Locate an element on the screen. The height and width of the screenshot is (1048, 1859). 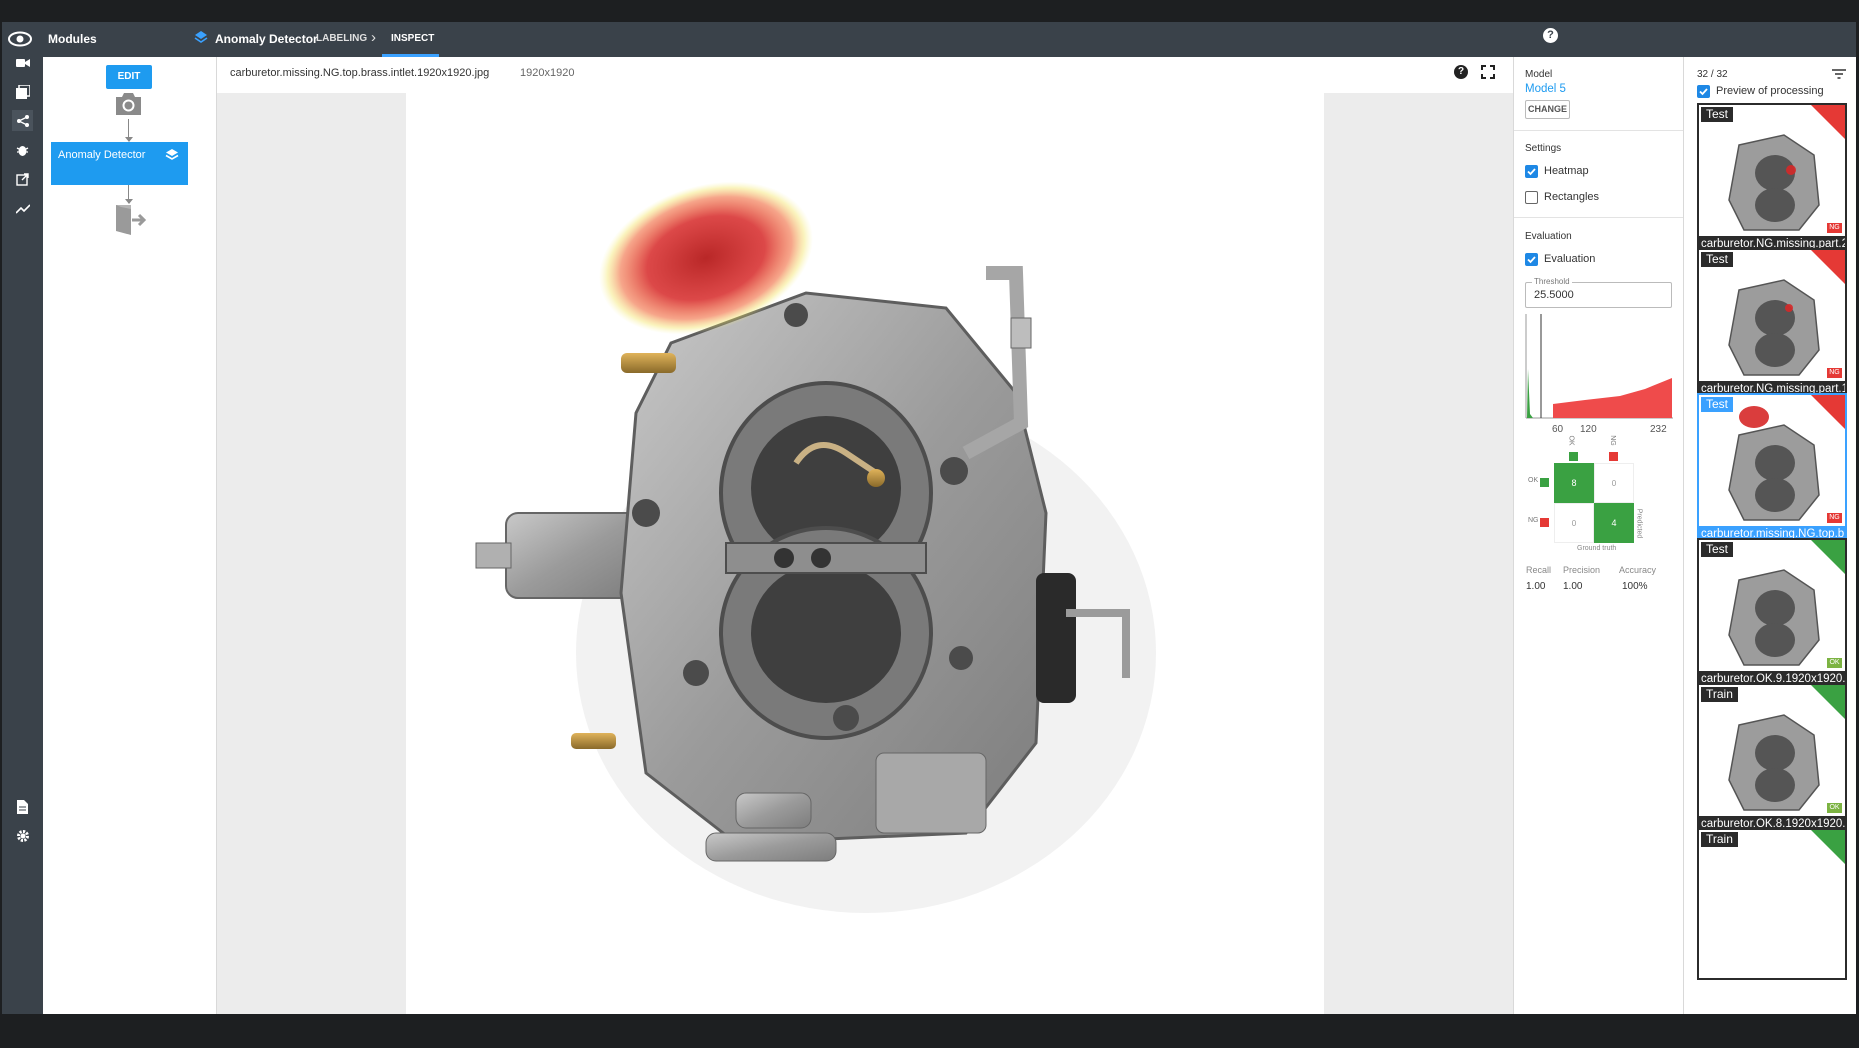
recall-label: Recall is located at coordinates (1539, 570).